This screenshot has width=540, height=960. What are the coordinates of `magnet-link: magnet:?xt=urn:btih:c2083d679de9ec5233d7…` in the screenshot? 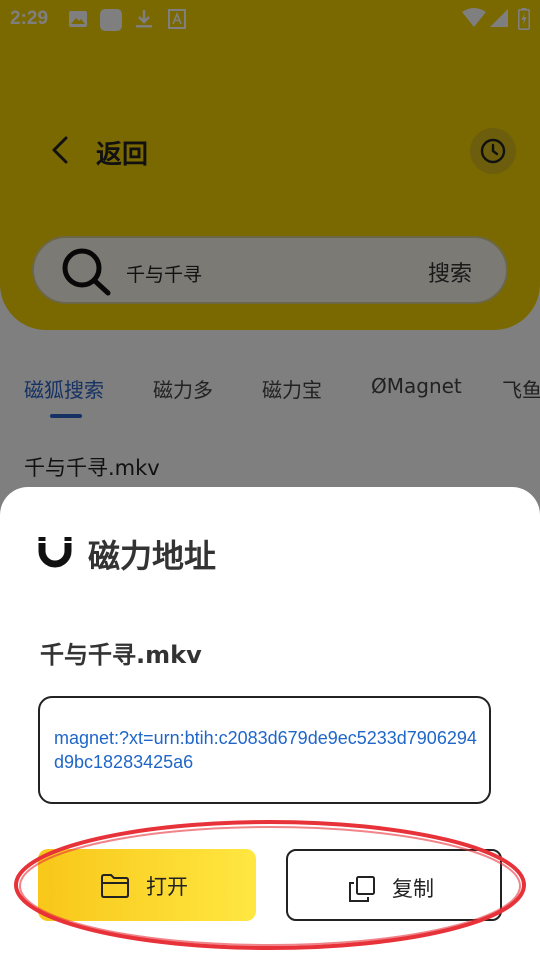 It's located at (266, 750).